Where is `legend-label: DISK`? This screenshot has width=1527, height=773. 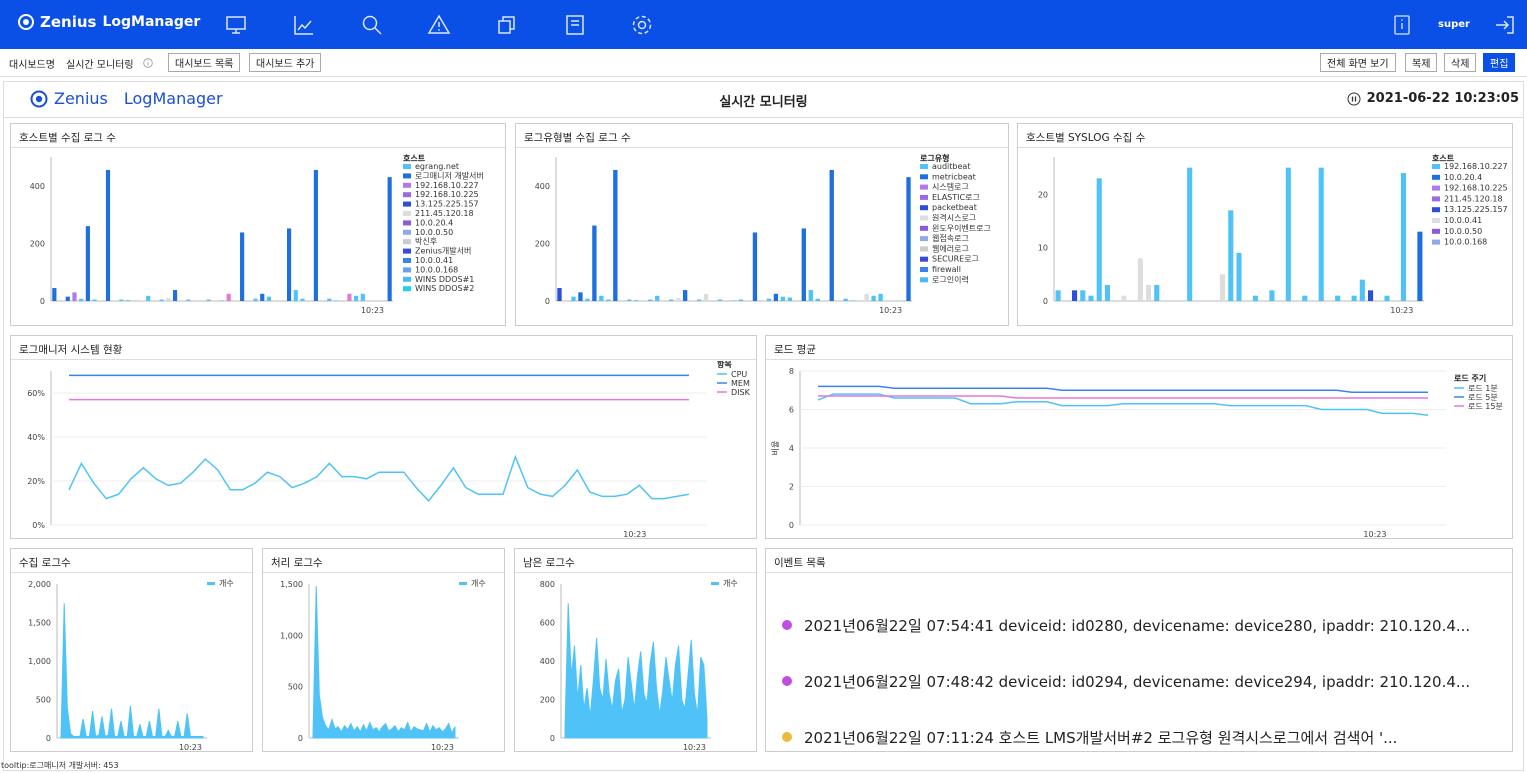 legend-label: DISK is located at coordinates (741, 392).